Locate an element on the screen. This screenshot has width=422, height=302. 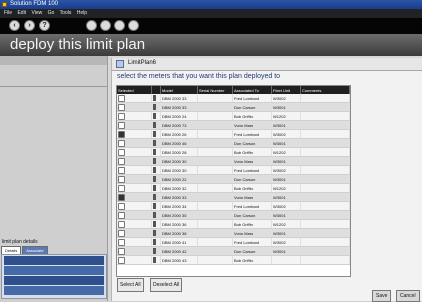
table-row: DBM 2000 73 Vonn Mars W3001 is located at coordinates (233, 125).